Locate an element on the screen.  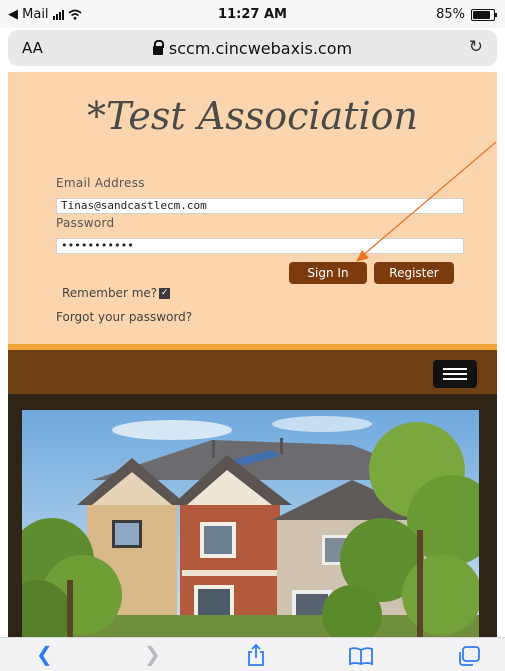
url-text: sccm.cincwebaxis.com is located at coordinates (260, 48).